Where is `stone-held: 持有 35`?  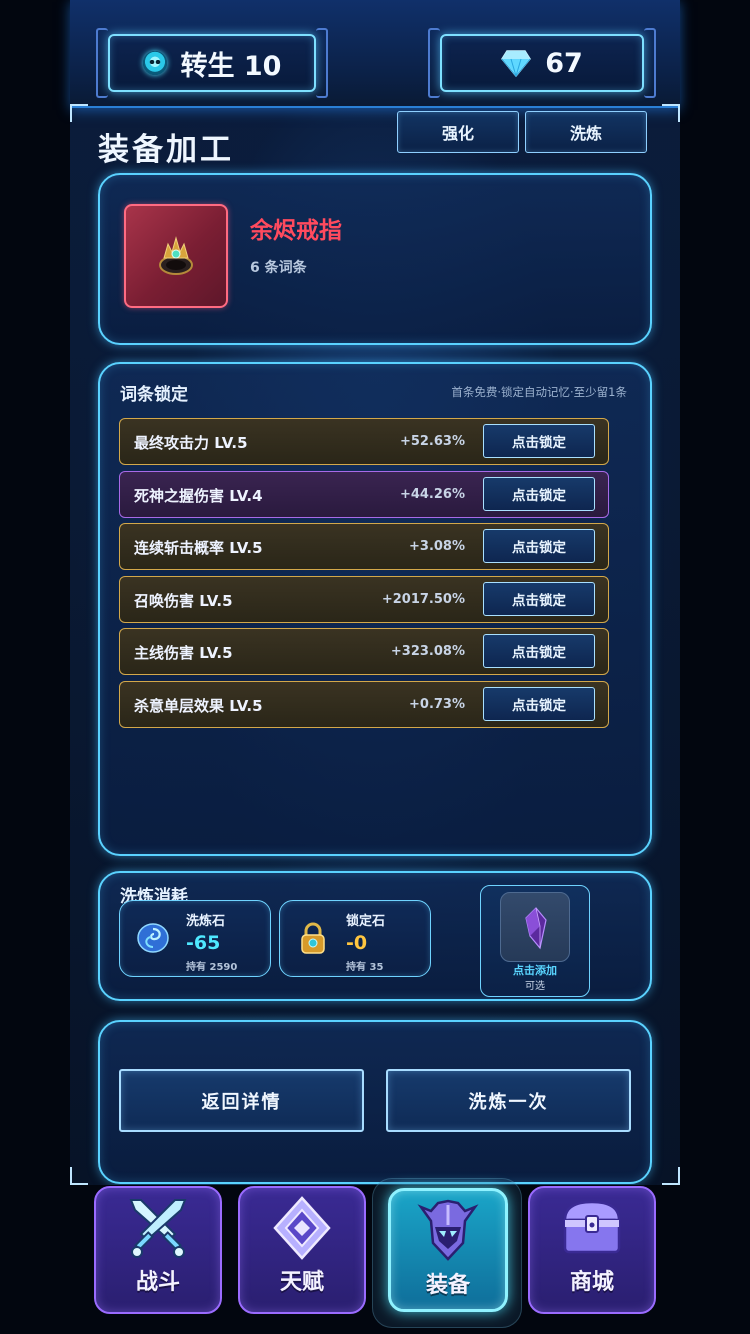
stone-held: 持有 35 is located at coordinates (365, 967).